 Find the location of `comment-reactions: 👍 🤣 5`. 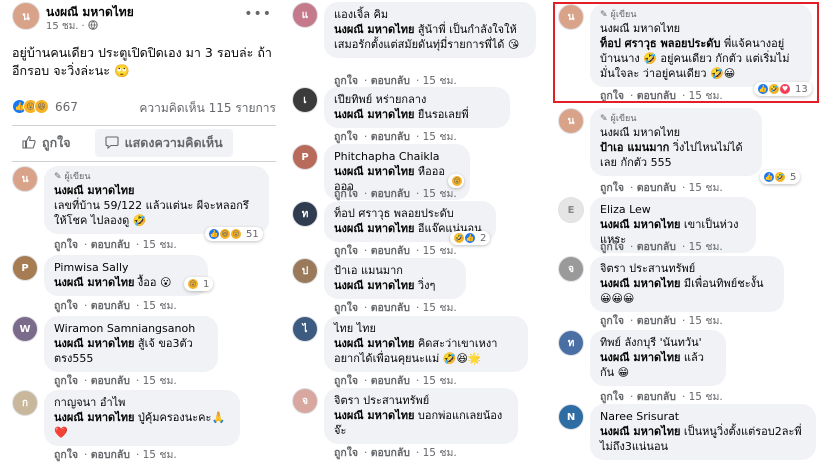

comment-reactions: 👍 🤣 5 is located at coordinates (780, 177).